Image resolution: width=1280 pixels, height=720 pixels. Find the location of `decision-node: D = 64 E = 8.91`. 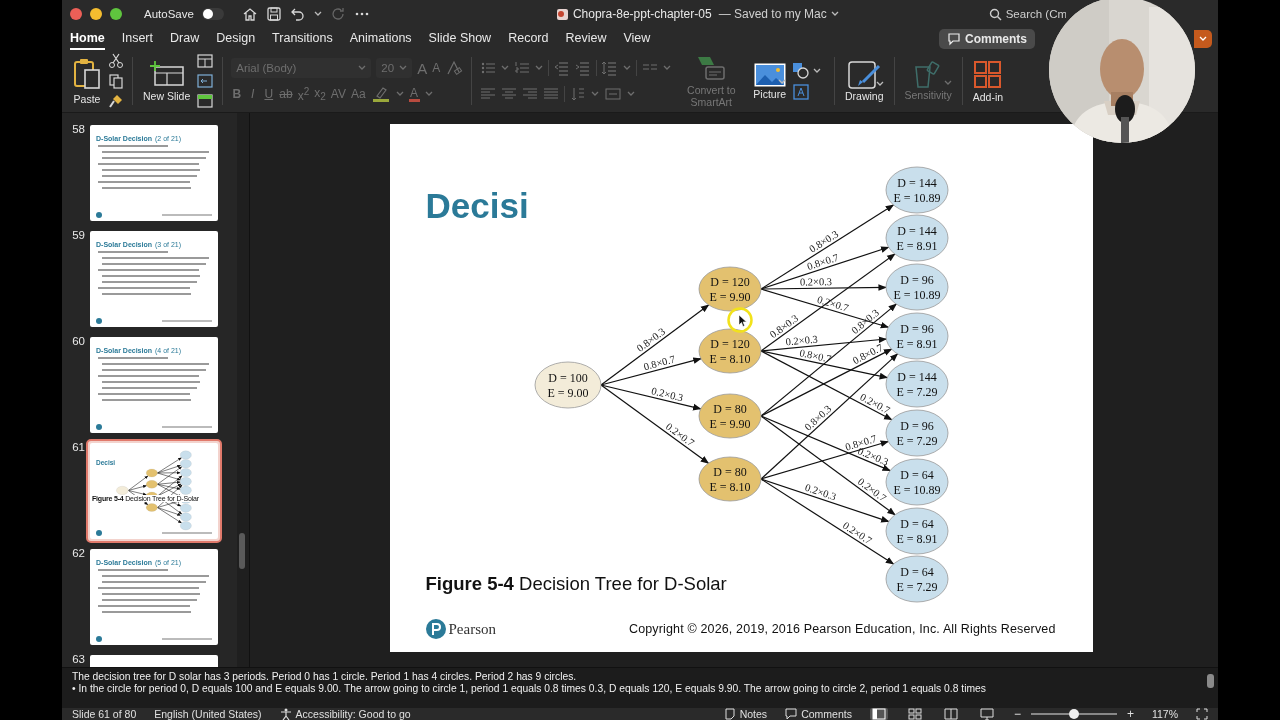

decision-node: D = 64 E = 8.91 is located at coordinates (916, 531).